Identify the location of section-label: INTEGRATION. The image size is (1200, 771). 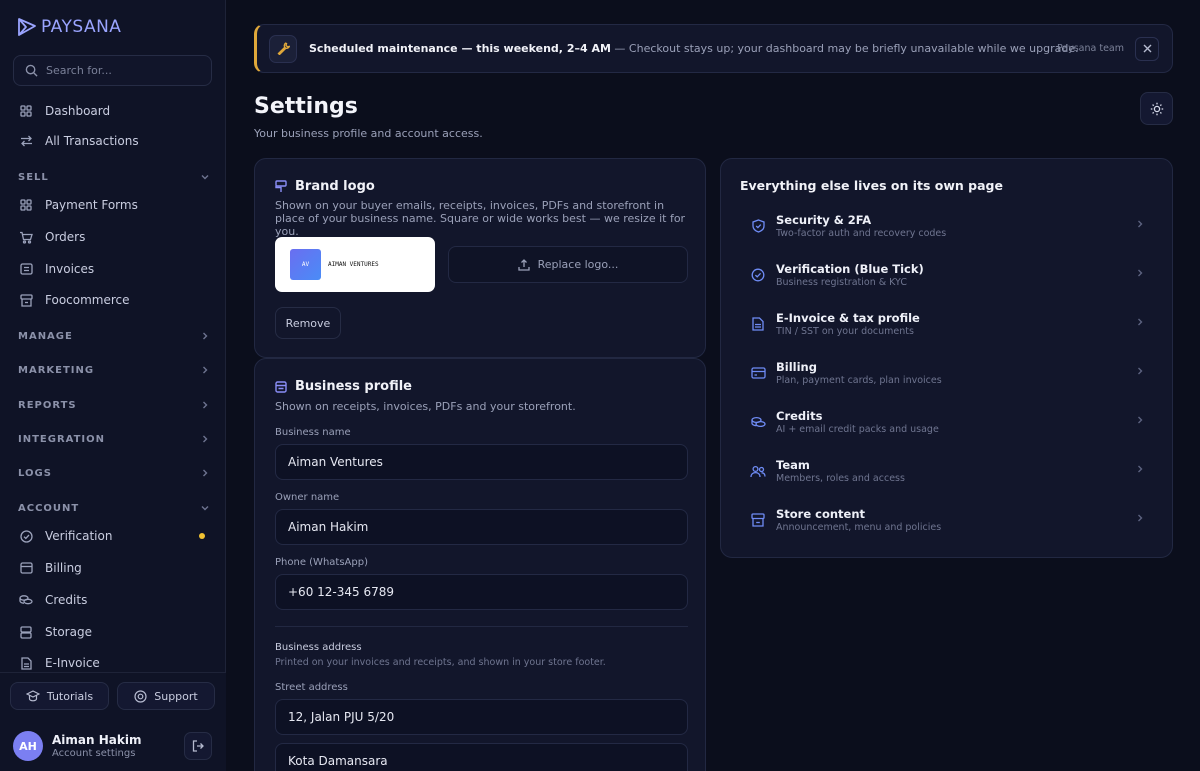
(62, 439).